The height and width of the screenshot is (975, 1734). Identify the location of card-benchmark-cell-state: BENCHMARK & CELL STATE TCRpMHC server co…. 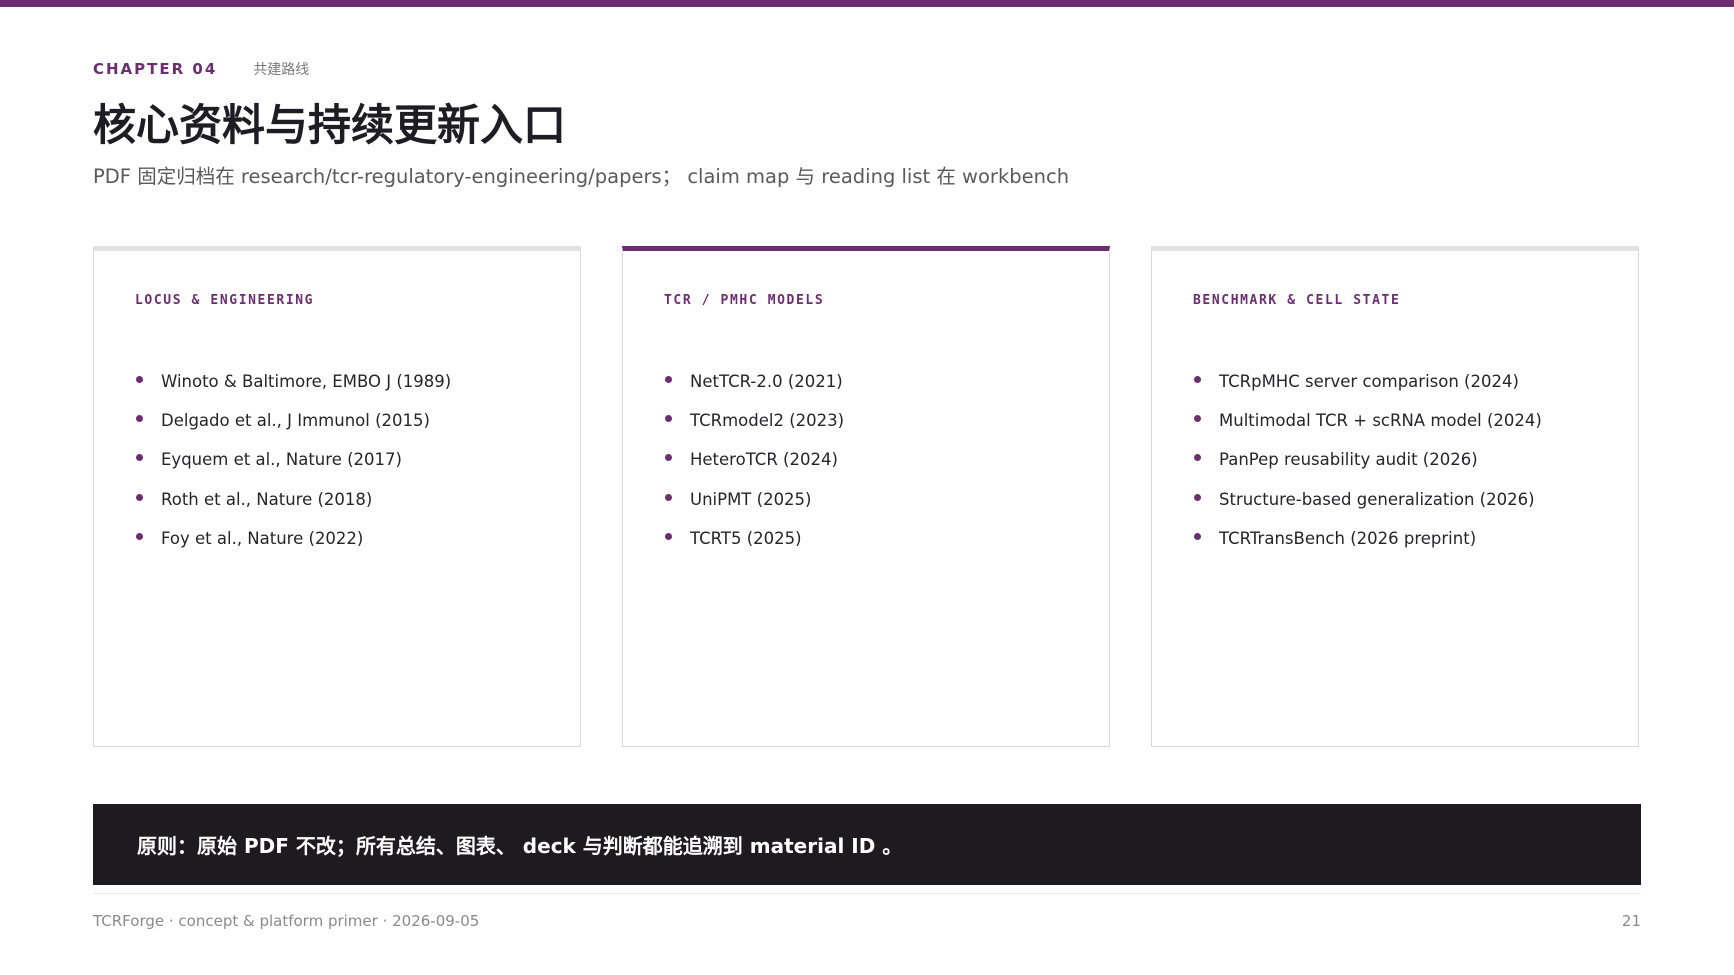
(1395, 496).